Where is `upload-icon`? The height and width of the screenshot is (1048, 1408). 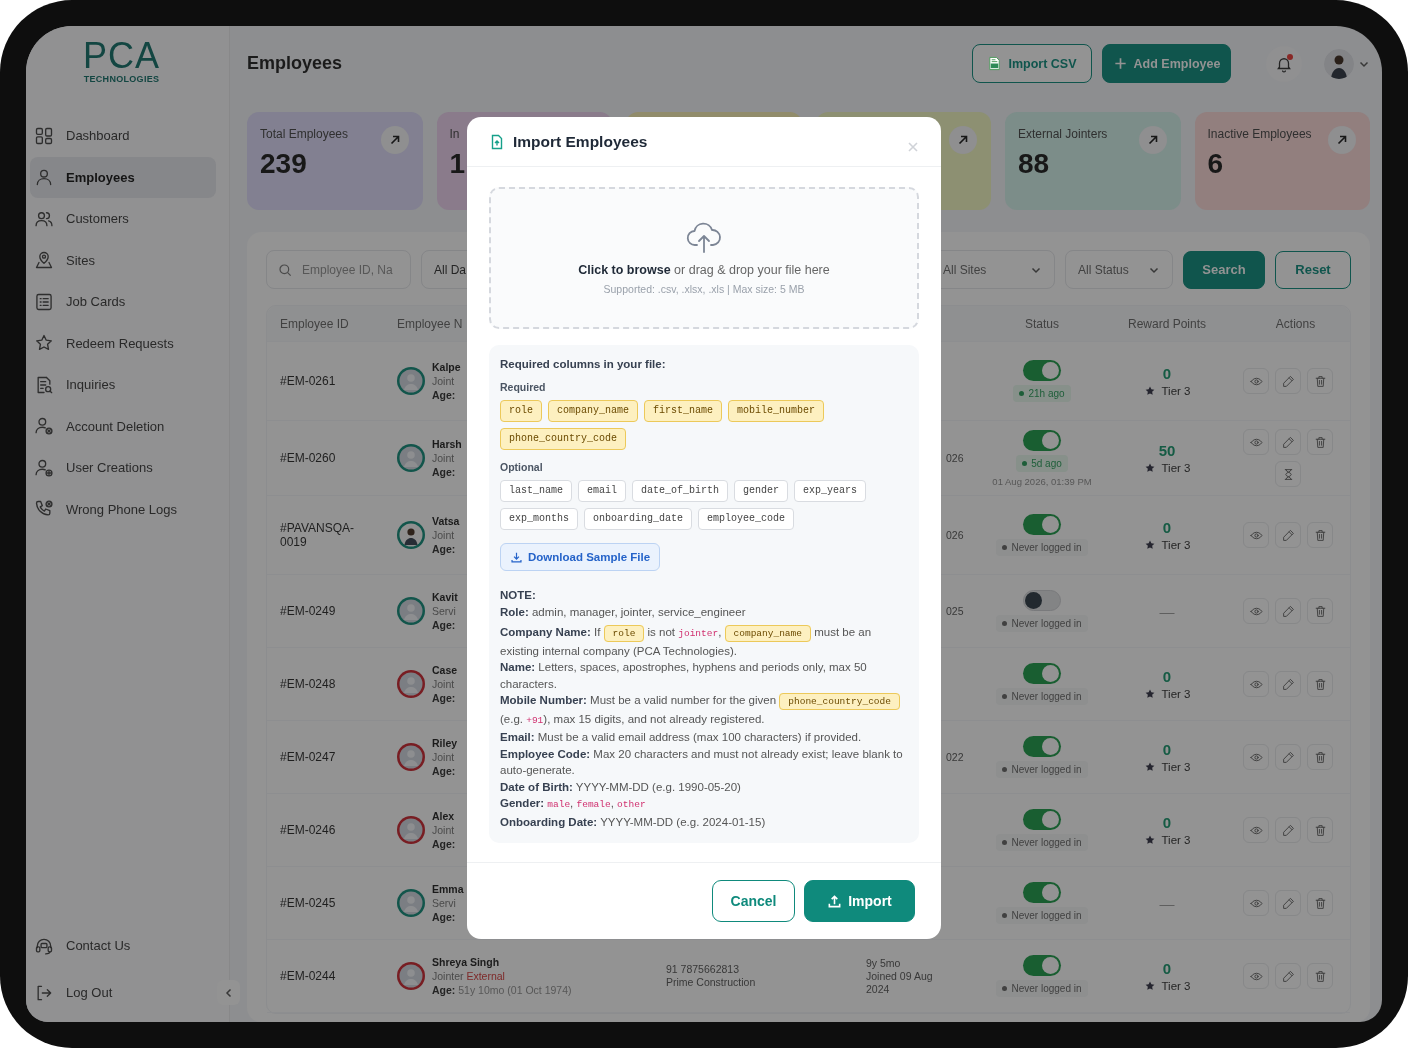
upload-icon is located at coordinates (835, 901).